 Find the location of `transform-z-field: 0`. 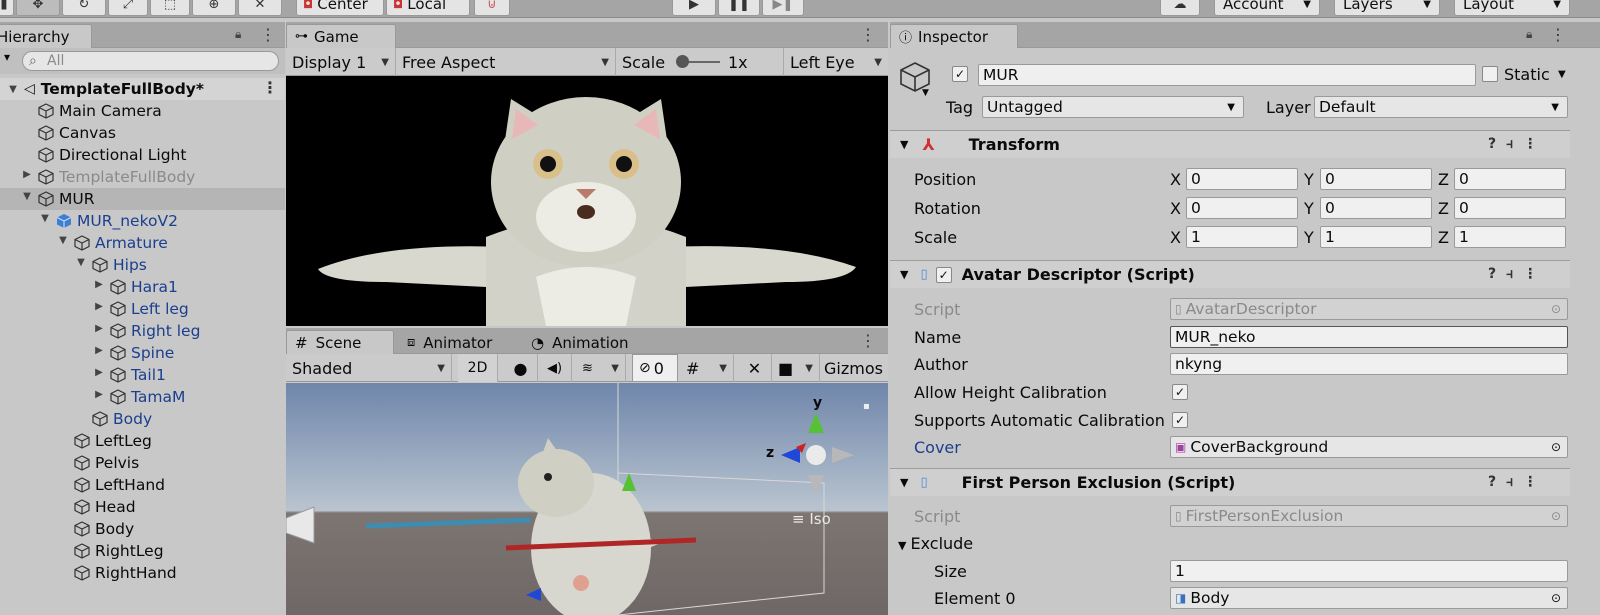

transform-z-field: 0 is located at coordinates (1510, 179).